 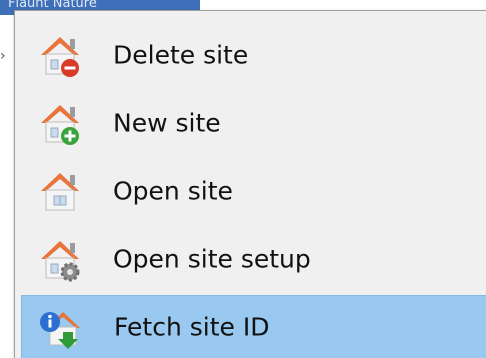 What do you see at coordinates (60, 260) in the screenshot?
I see `house-settings-icon` at bounding box center [60, 260].